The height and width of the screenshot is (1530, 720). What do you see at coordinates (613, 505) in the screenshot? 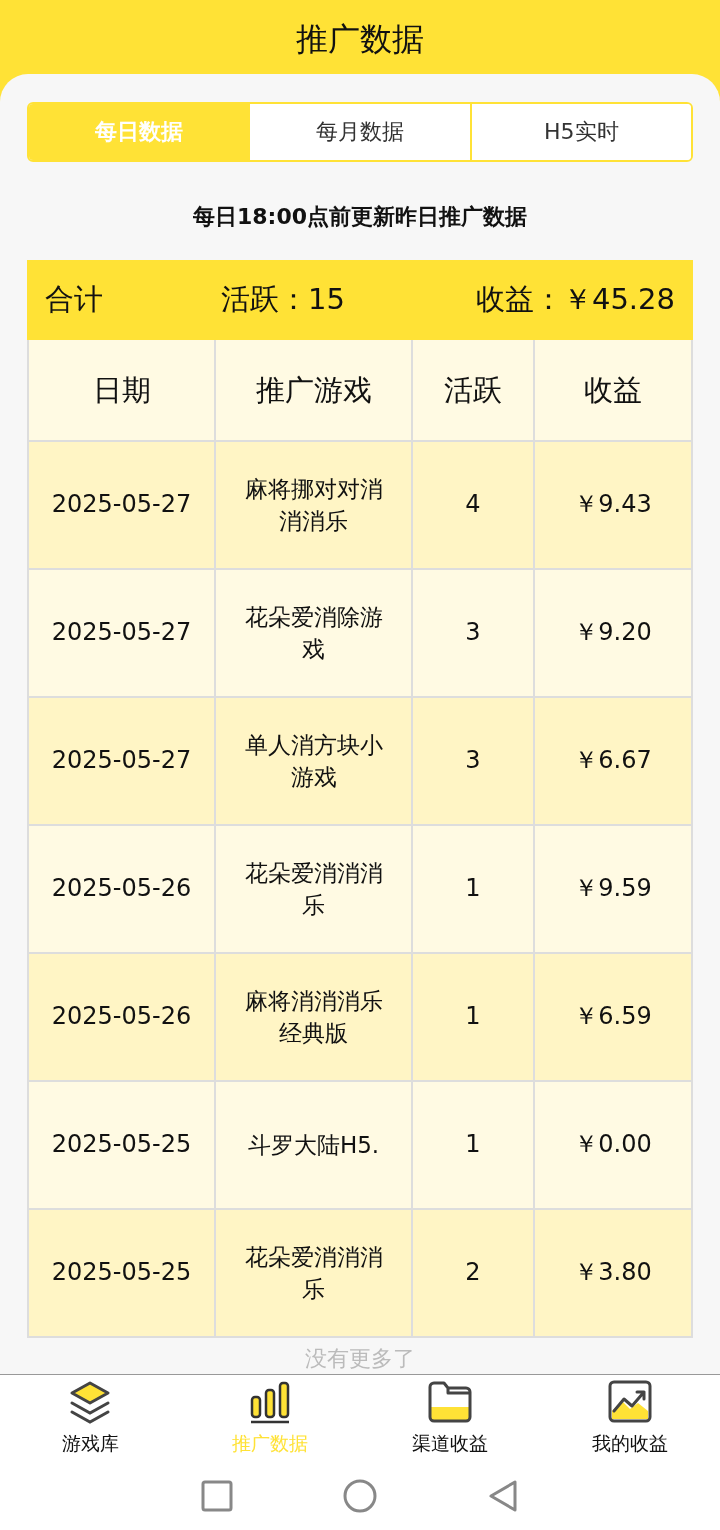
I see `table-cell: ￥9.43` at bounding box center [613, 505].